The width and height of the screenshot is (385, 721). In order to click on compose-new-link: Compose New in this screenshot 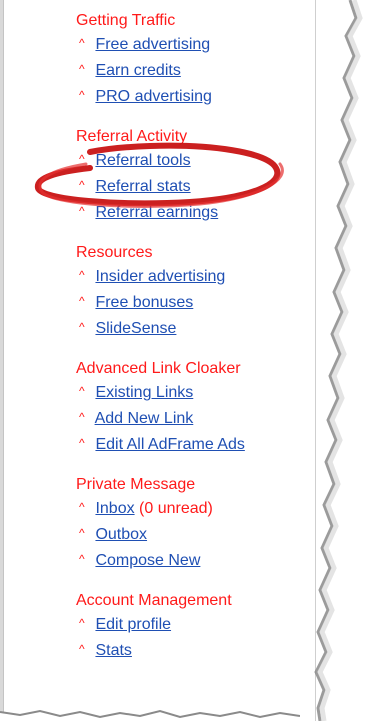, I will do `click(147, 560)`.